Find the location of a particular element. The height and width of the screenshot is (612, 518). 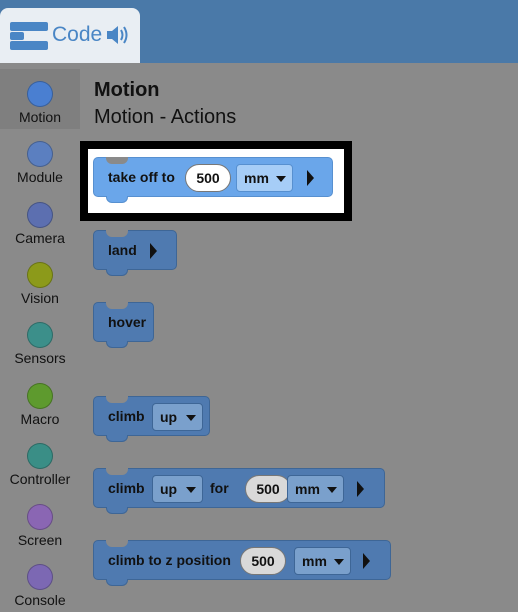

category-vision: Vision is located at coordinates (40, 280).